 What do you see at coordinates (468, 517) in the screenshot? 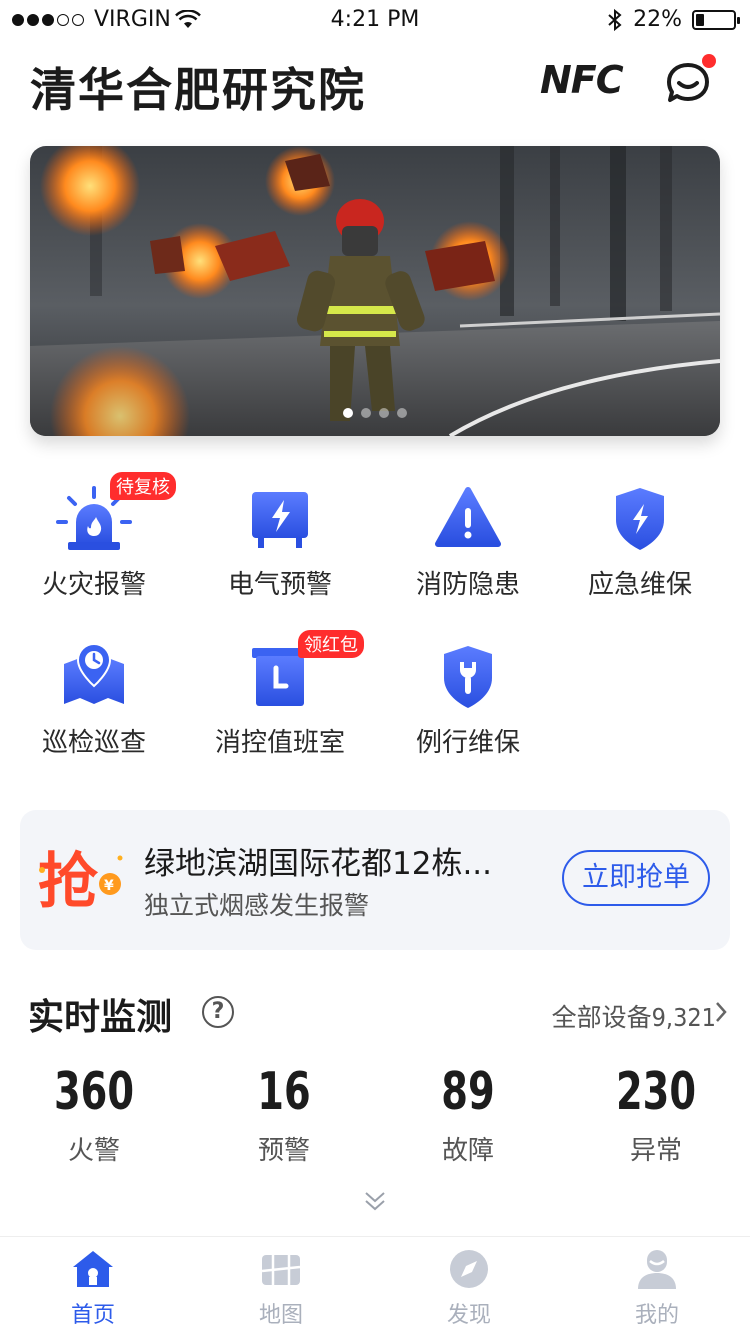
I see `warning-triangle-icon` at bounding box center [468, 517].